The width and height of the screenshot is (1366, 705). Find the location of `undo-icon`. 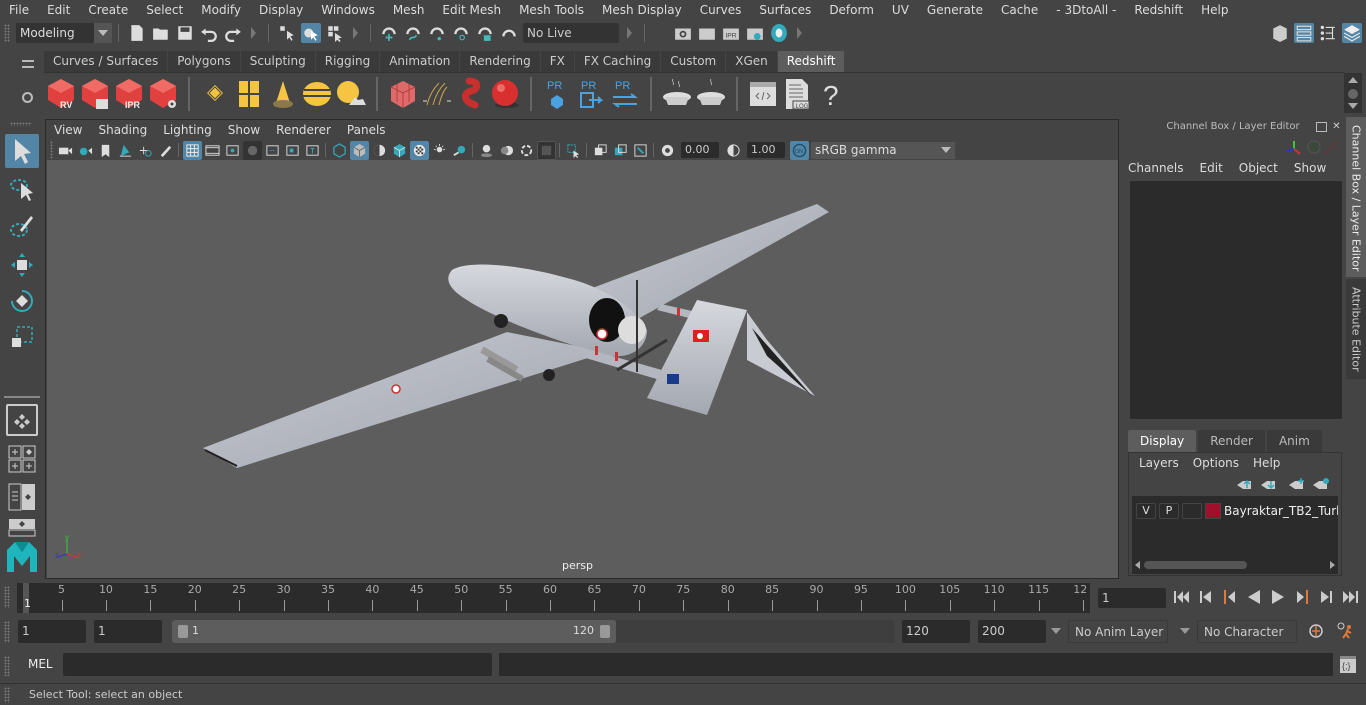

undo-icon is located at coordinates (209, 33).